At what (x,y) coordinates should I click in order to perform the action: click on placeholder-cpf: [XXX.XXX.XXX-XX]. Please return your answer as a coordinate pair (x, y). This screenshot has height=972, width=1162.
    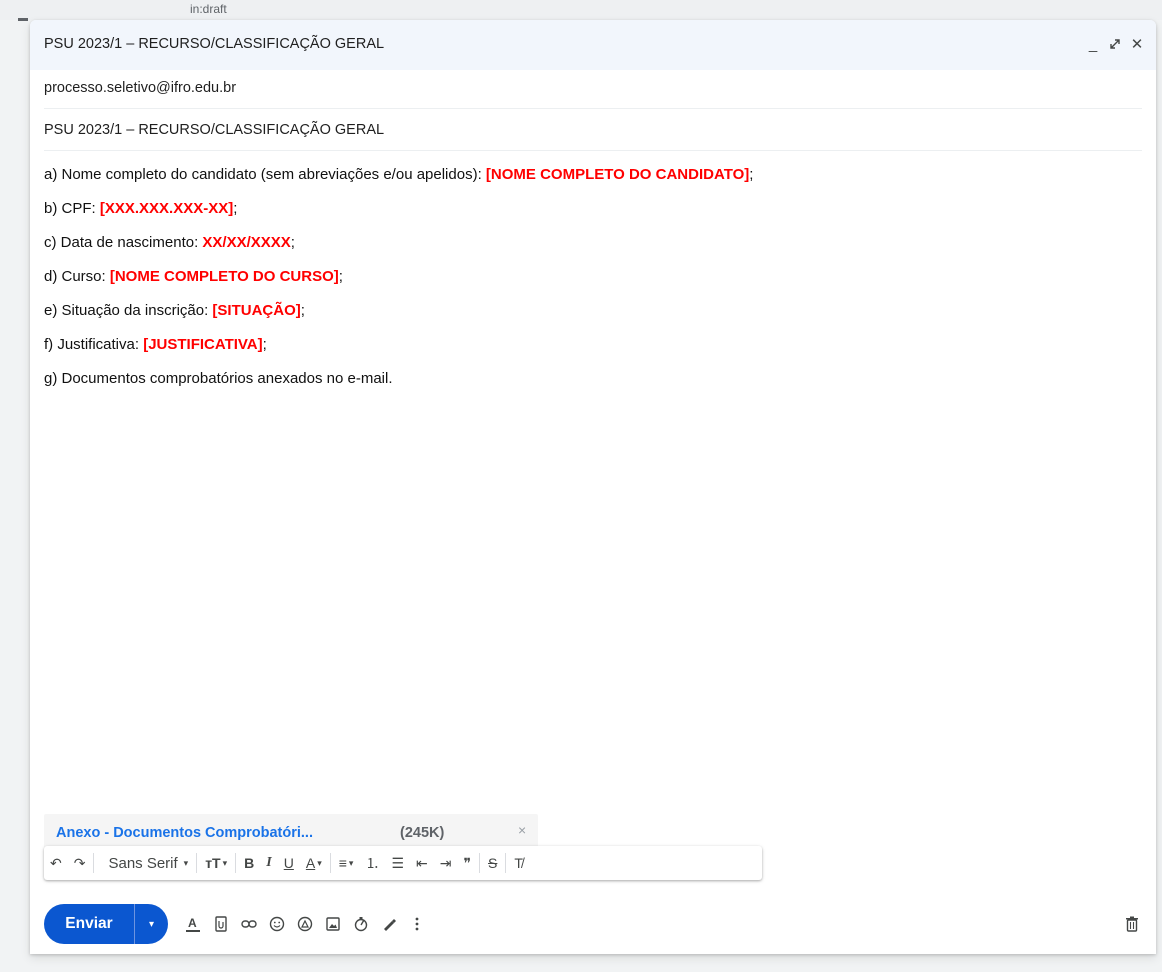
    Looking at the image, I should click on (166, 208).